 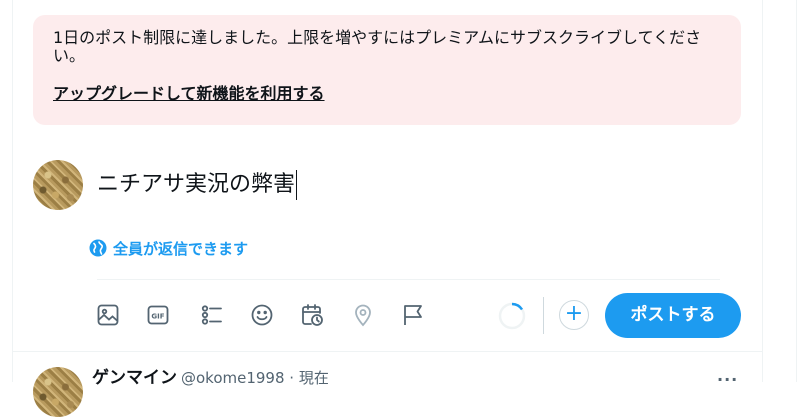 What do you see at coordinates (189, 92) in the screenshot?
I see `upgrade-link: アップグレードして新機能を利用する` at bounding box center [189, 92].